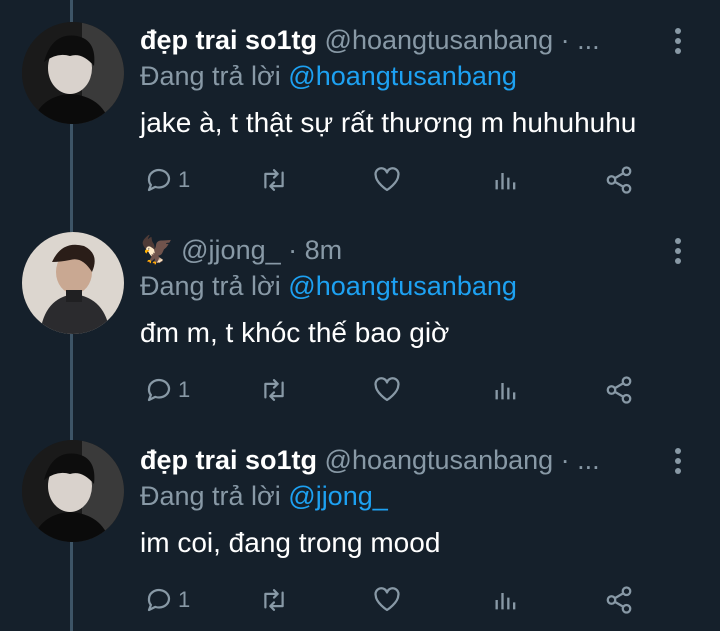  Describe the element at coordinates (290, 542) in the screenshot. I see `tweet-text: im coi, đang trong mood` at that location.